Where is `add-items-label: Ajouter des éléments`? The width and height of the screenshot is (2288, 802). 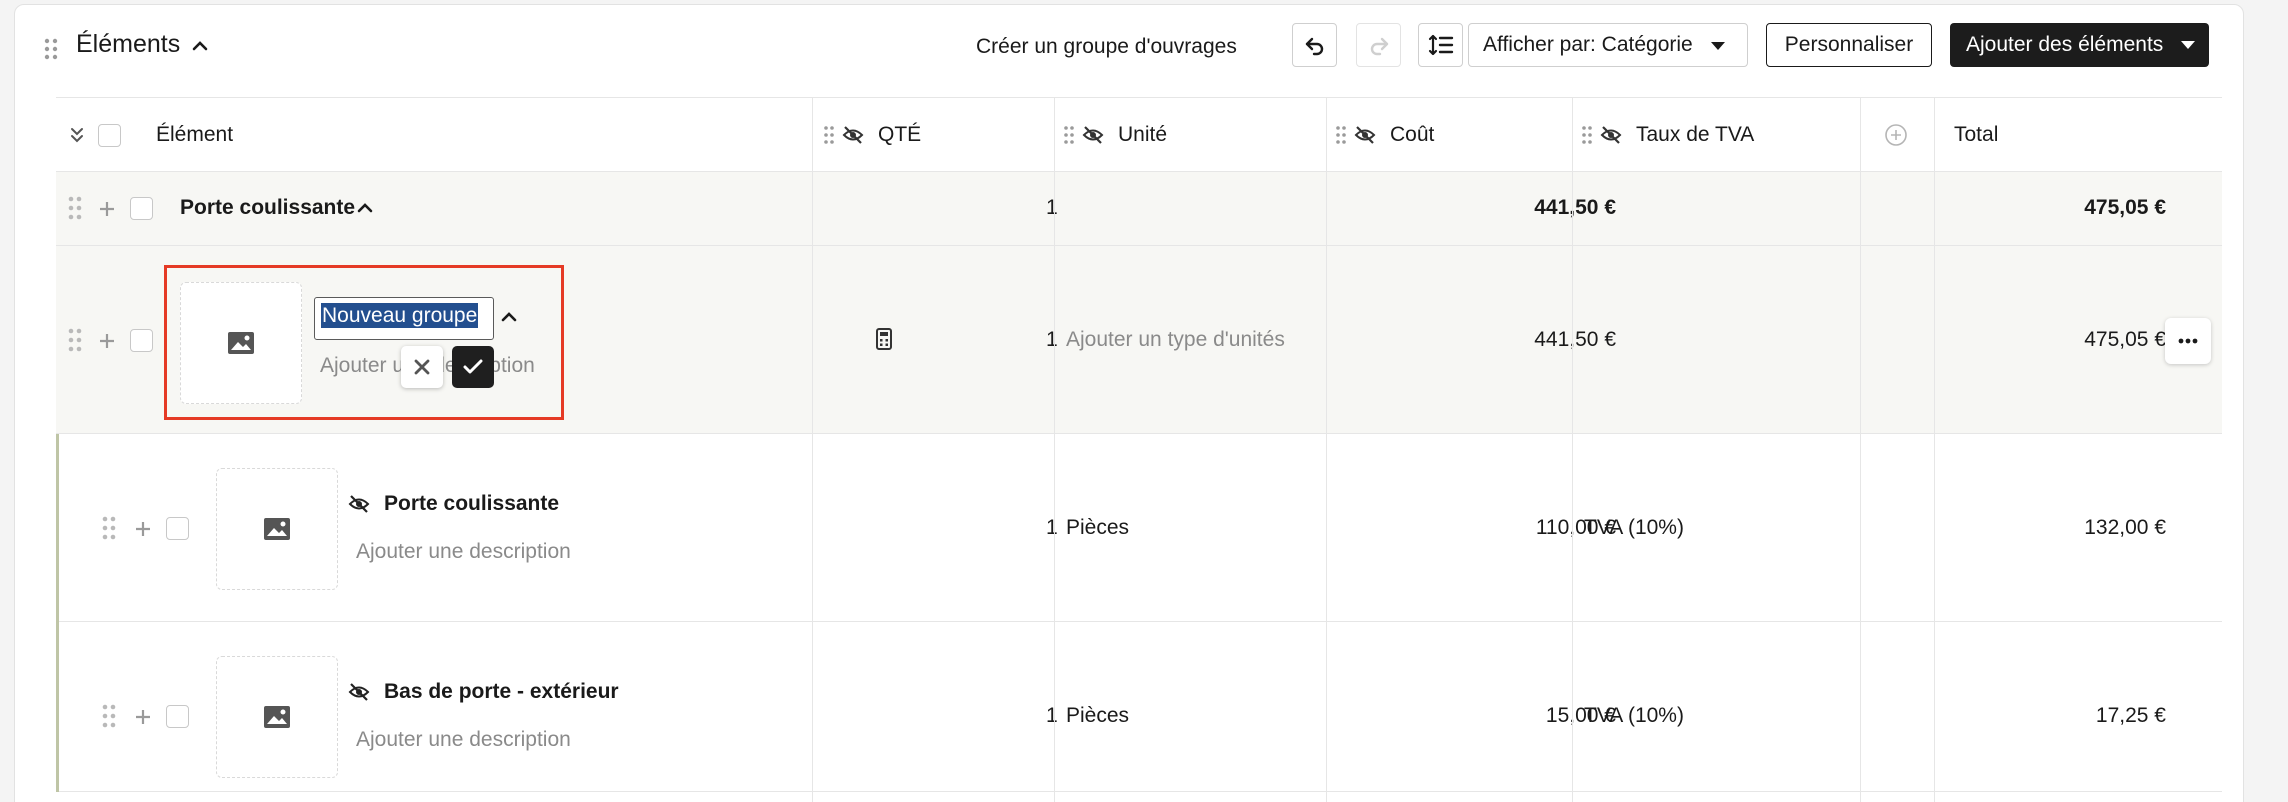 add-items-label: Ajouter des éléments is located at coordinates (2065, 44).